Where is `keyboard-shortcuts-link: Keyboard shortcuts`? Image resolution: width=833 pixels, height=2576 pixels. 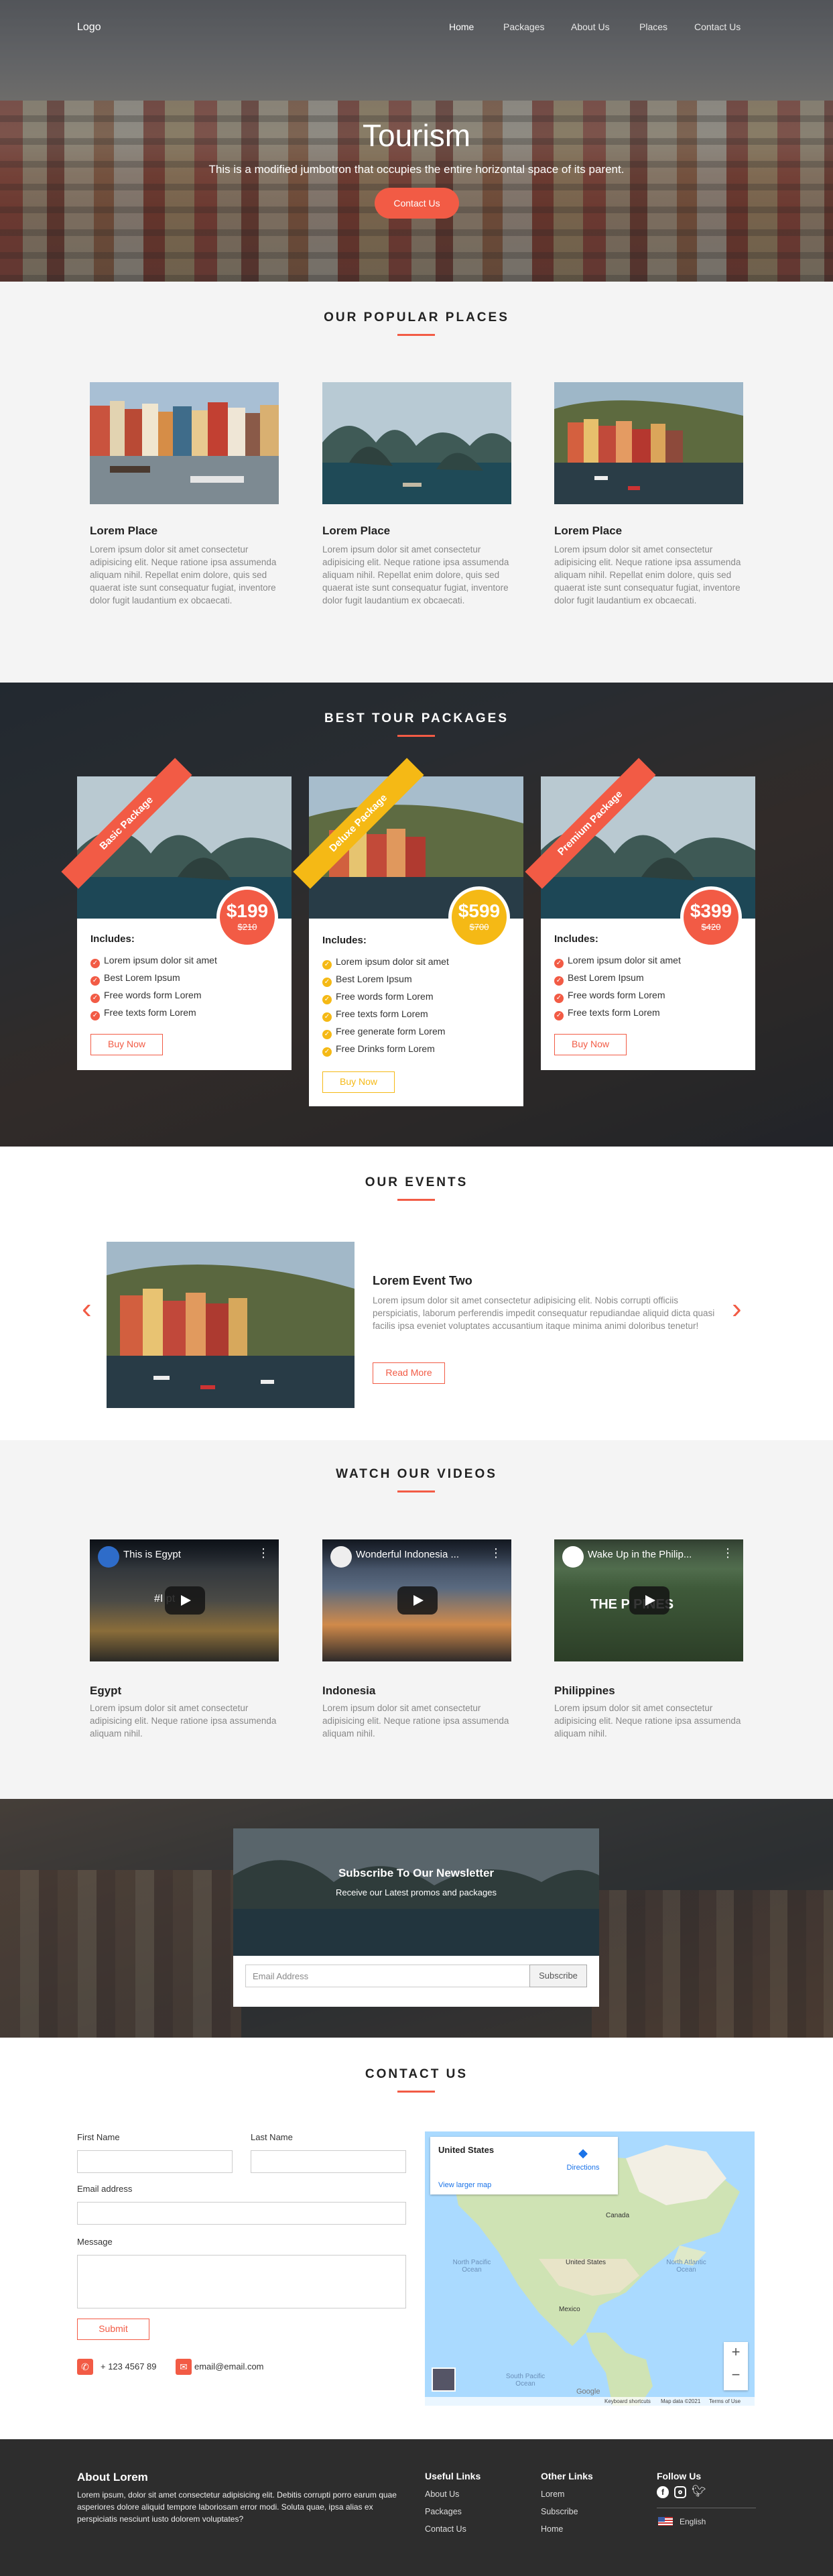
keyboard-shortcuts-link: Keyboard shortcuts is located at coordinates (627, 2401).